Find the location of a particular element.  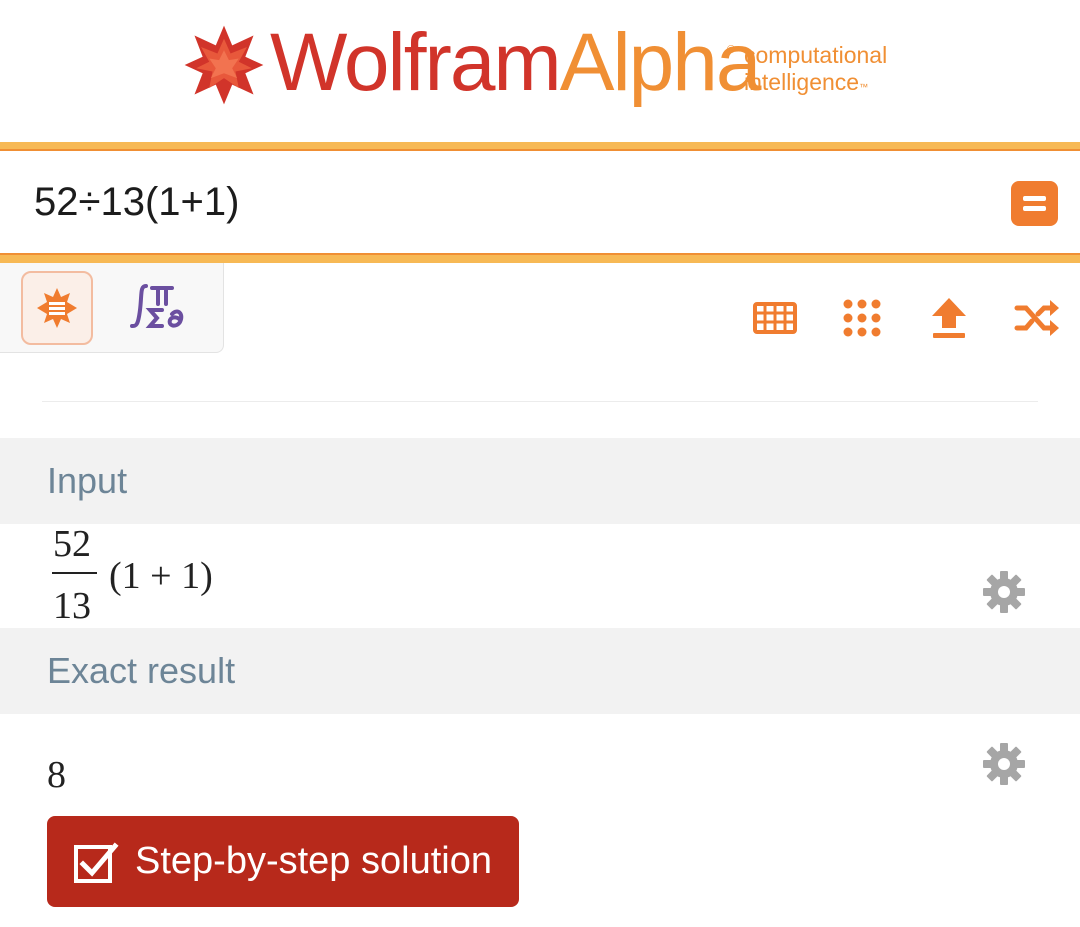

logo-tagline: computational intelligence™ is located at coordinates (815, 71).